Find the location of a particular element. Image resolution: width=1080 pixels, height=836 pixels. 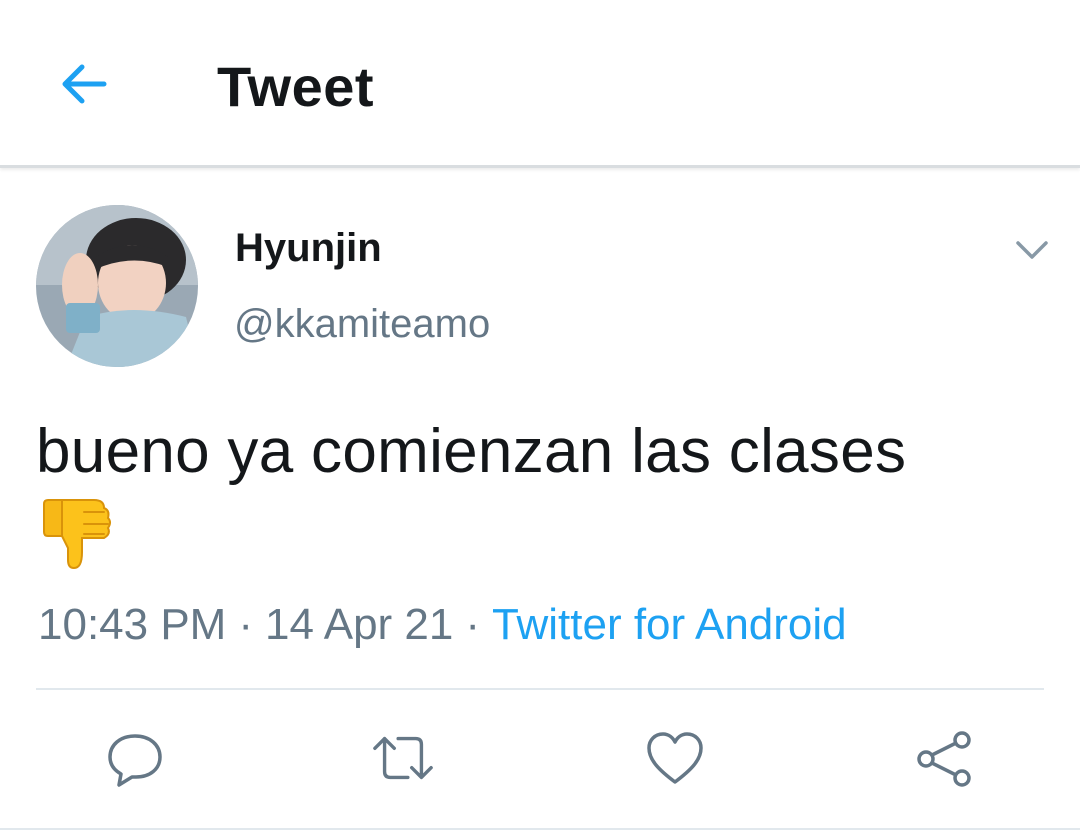

page-title: Tweet is located at coordinates (296, 86).